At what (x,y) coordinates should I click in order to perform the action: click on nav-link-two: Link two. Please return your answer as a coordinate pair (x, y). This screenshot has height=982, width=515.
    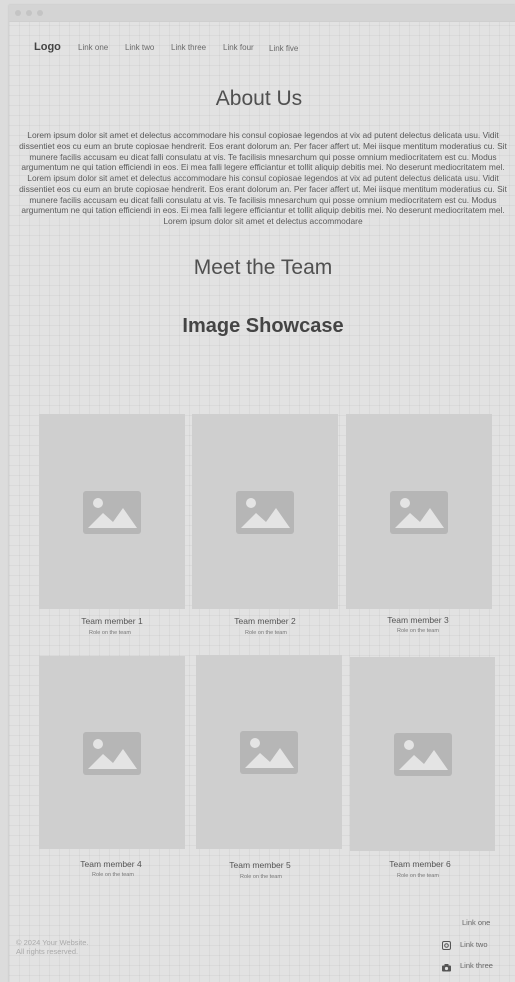
    Looking at the image, I should click on (139, 47).